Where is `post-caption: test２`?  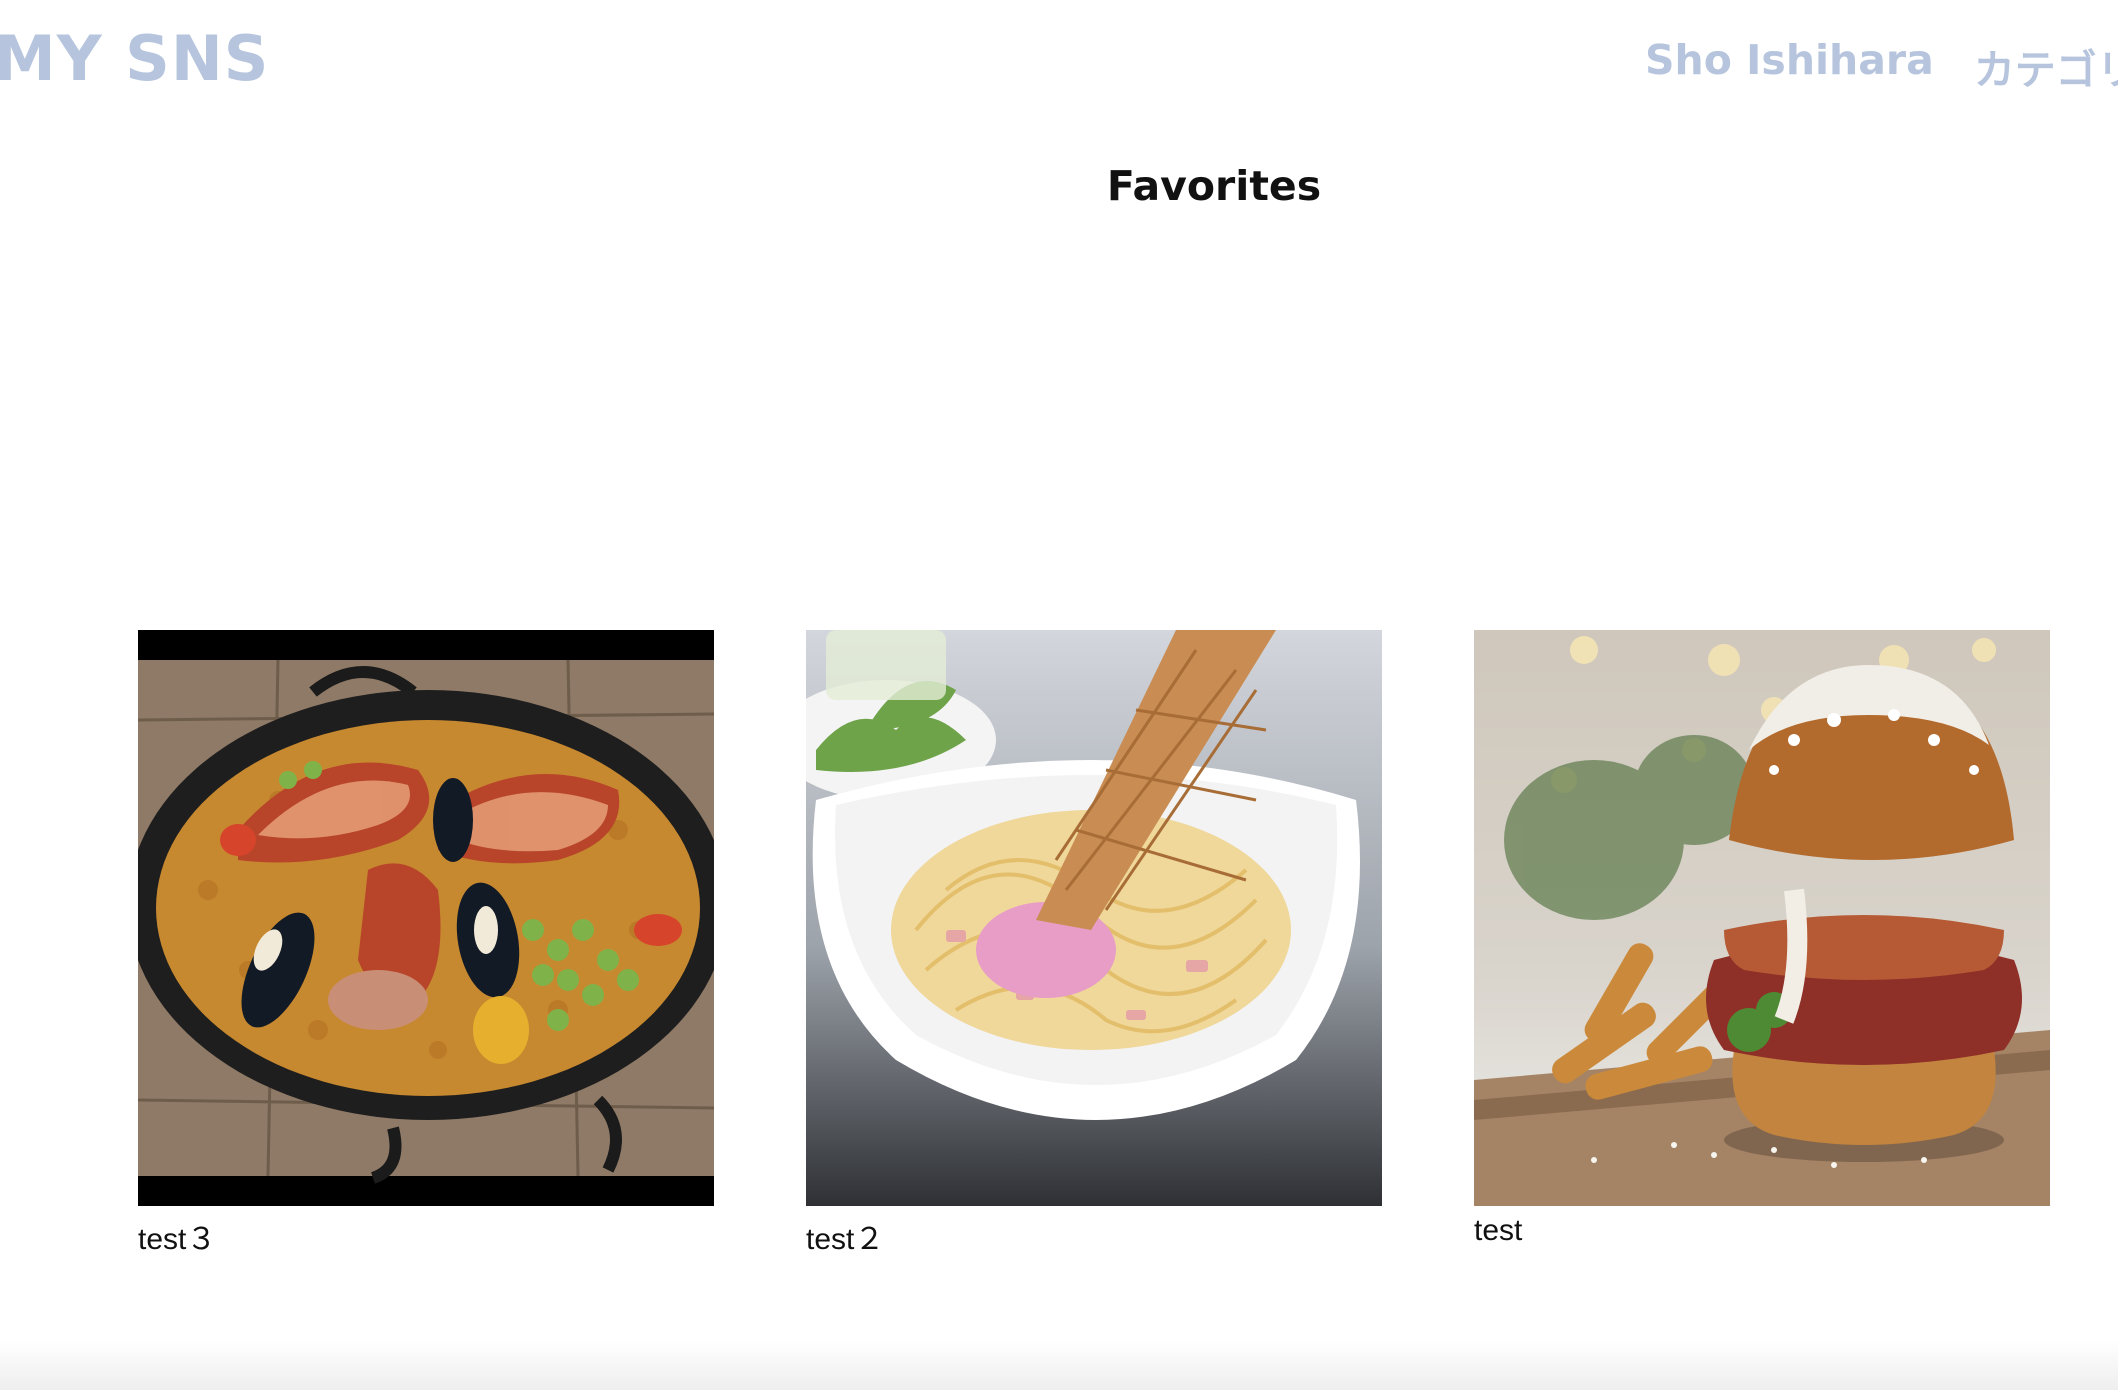
post-caption: test２ is located at coordinates (845, 1239).